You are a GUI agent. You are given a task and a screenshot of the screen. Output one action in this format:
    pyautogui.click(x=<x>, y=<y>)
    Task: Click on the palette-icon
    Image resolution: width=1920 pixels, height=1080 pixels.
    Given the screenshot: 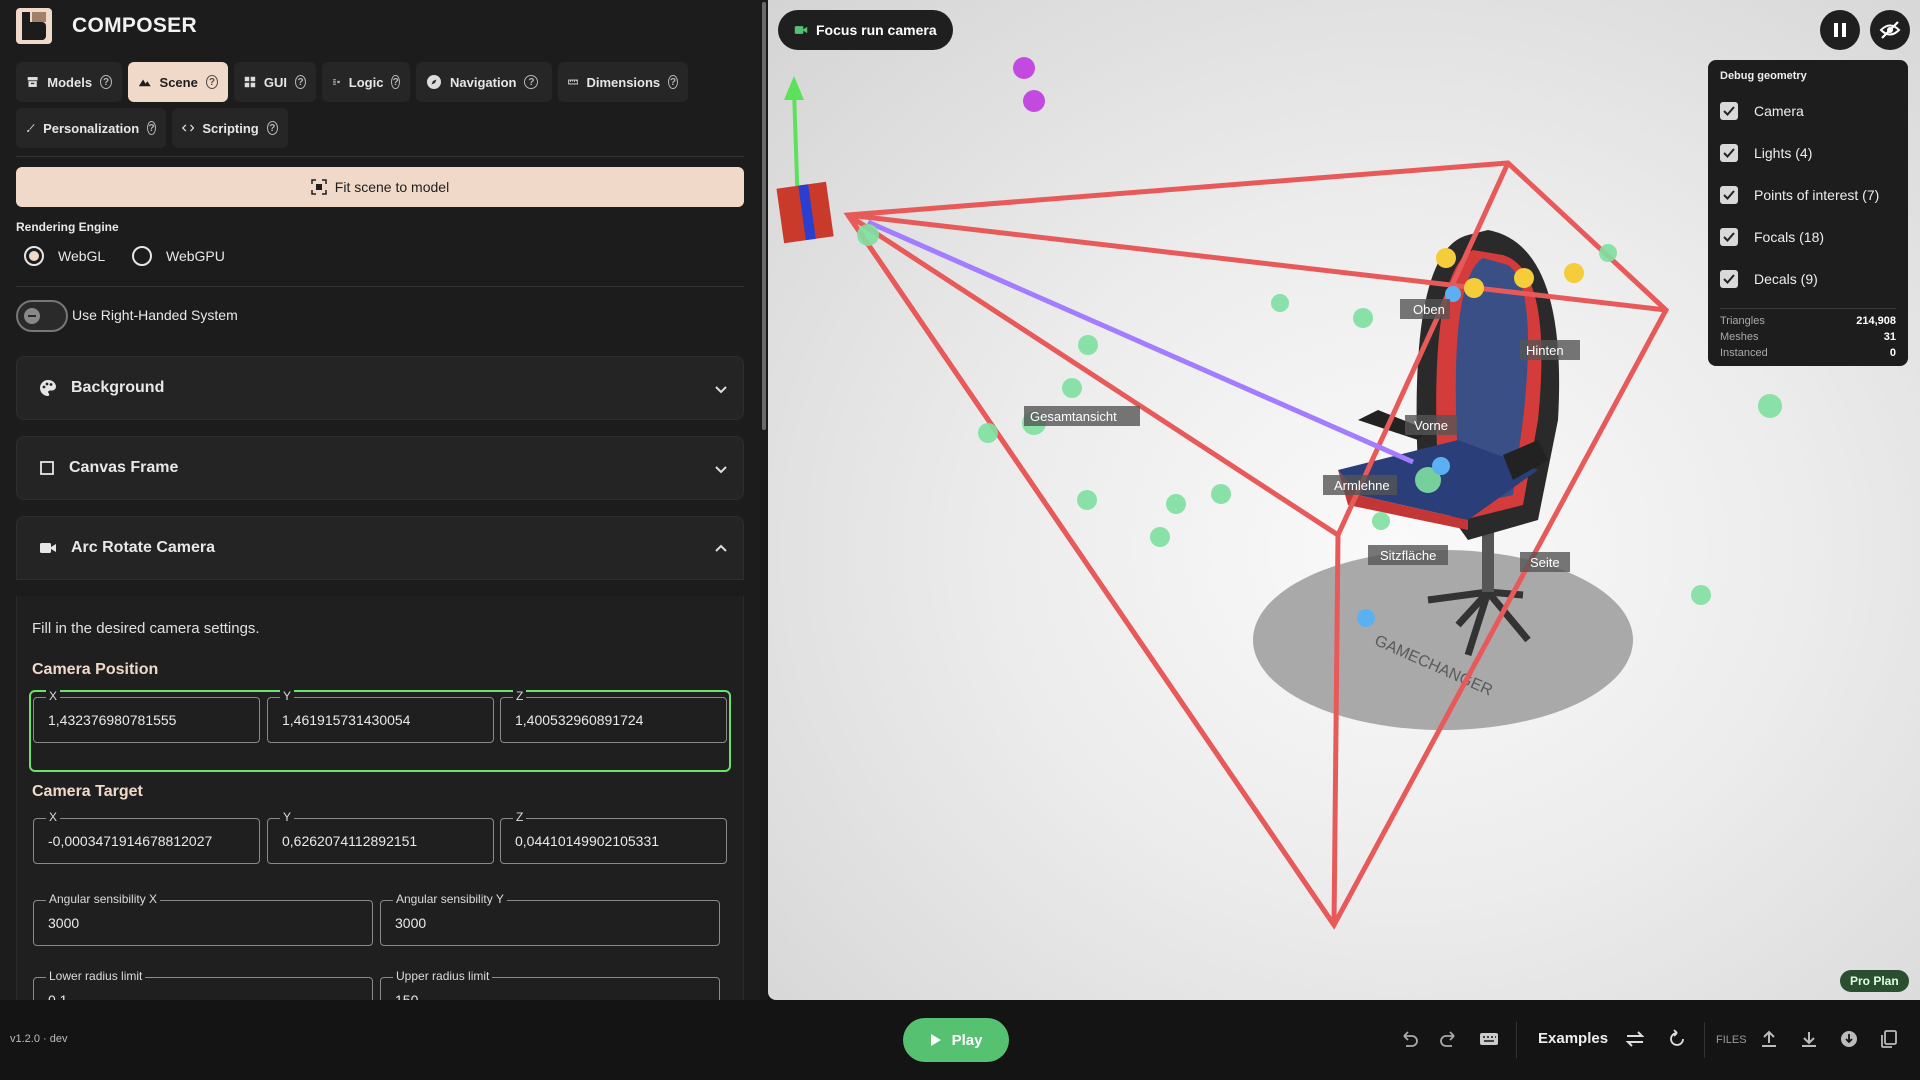 What is the action you would take?
    pyautogui.click(x=48, y=388)
    